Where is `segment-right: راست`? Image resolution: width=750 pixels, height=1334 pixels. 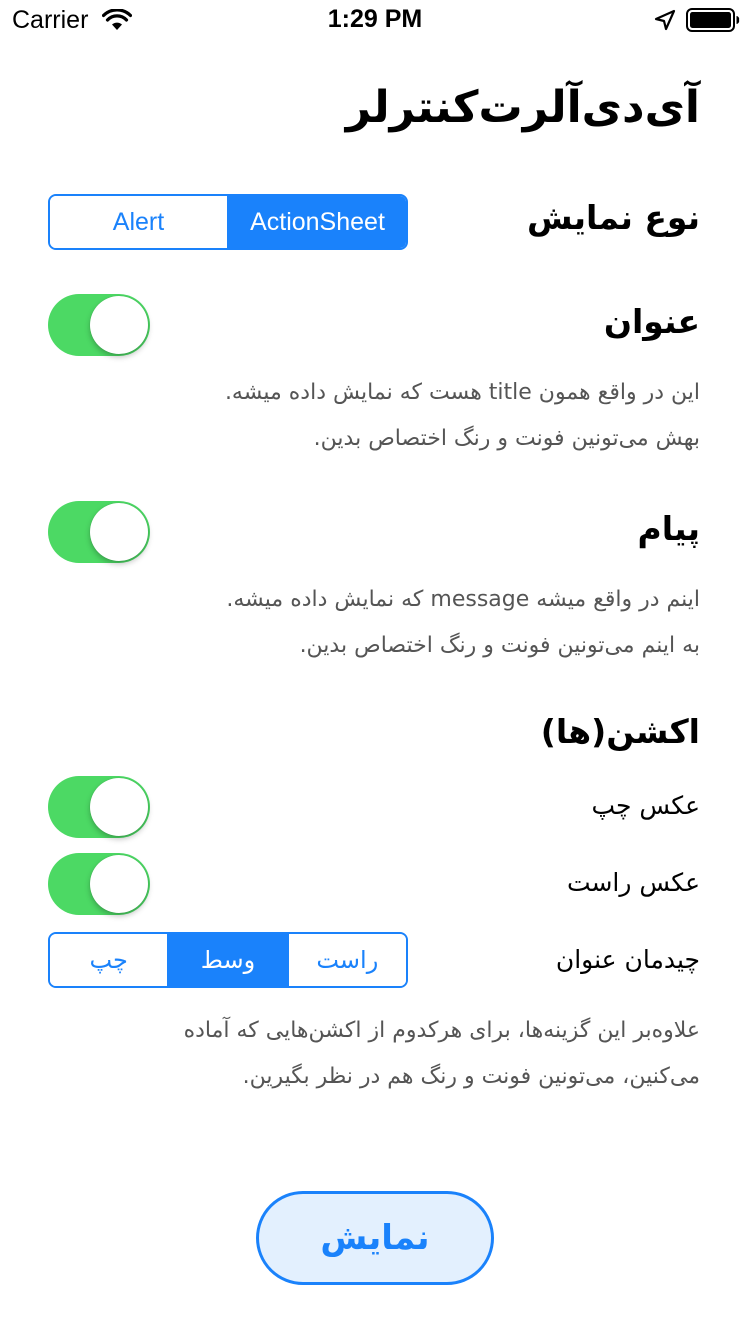 segment-right: راست is located at coordinates (346, 960).